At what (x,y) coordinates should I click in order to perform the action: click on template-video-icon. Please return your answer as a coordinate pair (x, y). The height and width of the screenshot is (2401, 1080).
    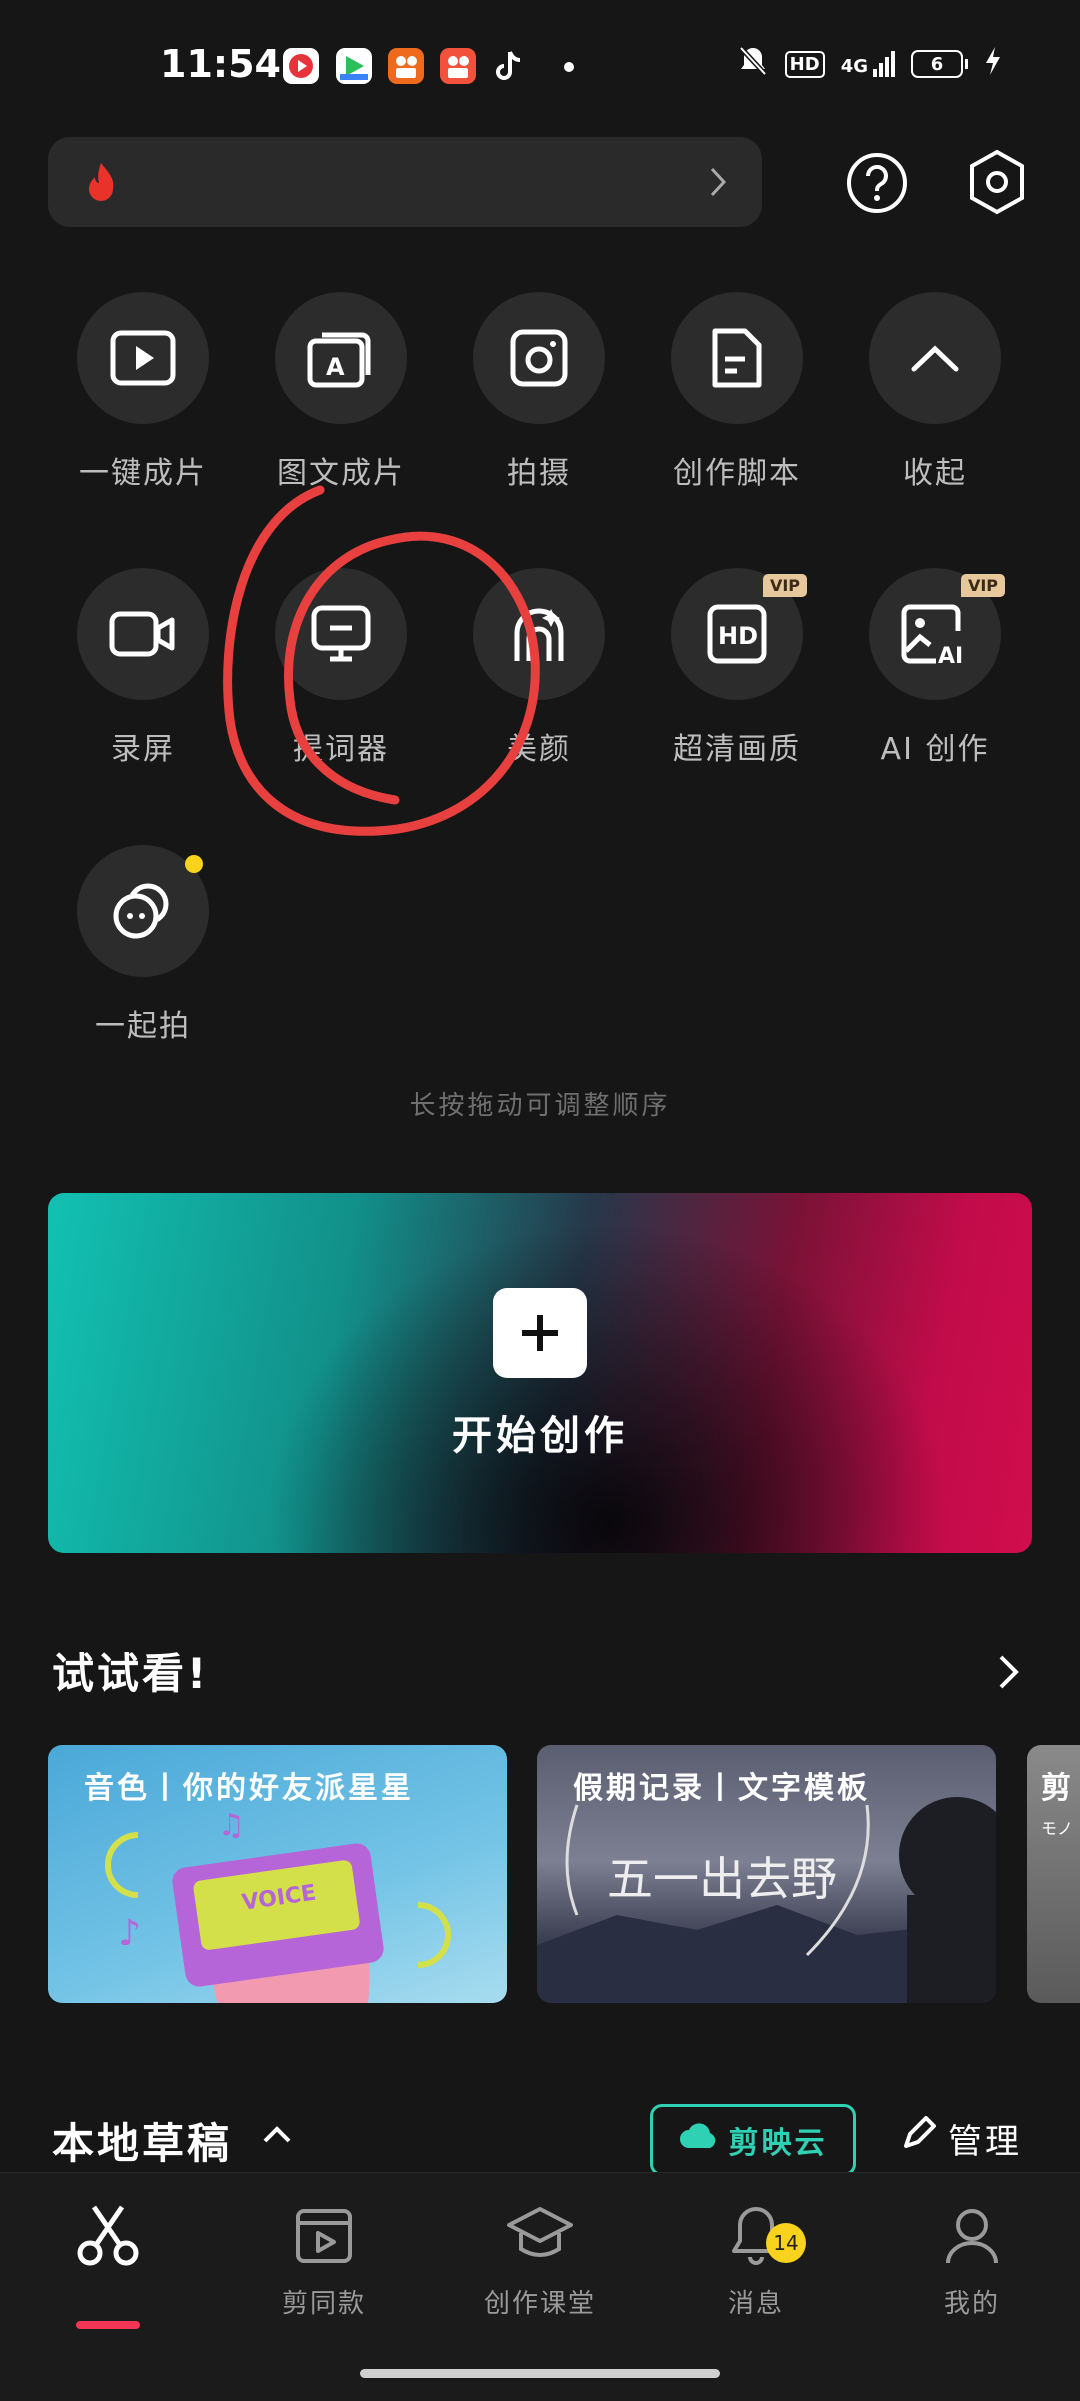
    Looking at the image, I should click on (324, 2240).